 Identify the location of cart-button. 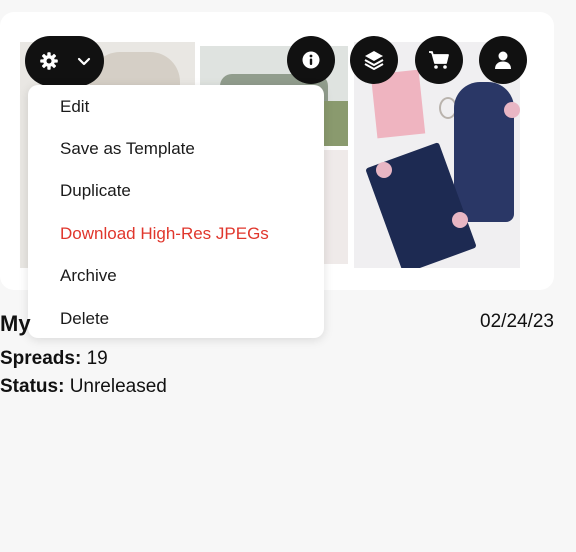
(439, 60).